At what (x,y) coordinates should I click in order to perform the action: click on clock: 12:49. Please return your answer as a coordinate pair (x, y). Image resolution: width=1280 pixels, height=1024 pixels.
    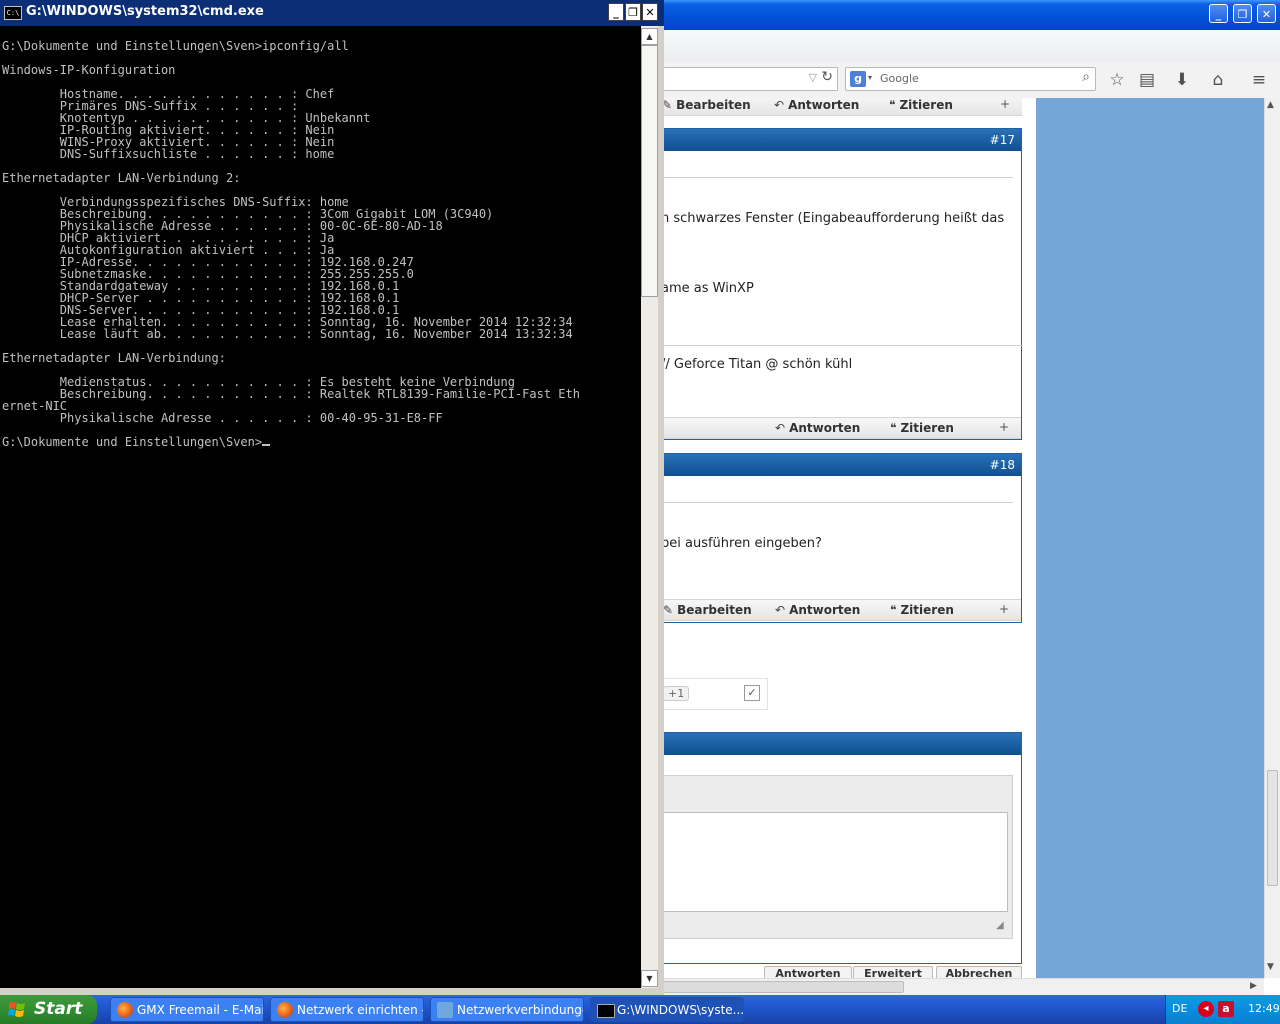
    Looking at the image, I should click on (1264, 1008).